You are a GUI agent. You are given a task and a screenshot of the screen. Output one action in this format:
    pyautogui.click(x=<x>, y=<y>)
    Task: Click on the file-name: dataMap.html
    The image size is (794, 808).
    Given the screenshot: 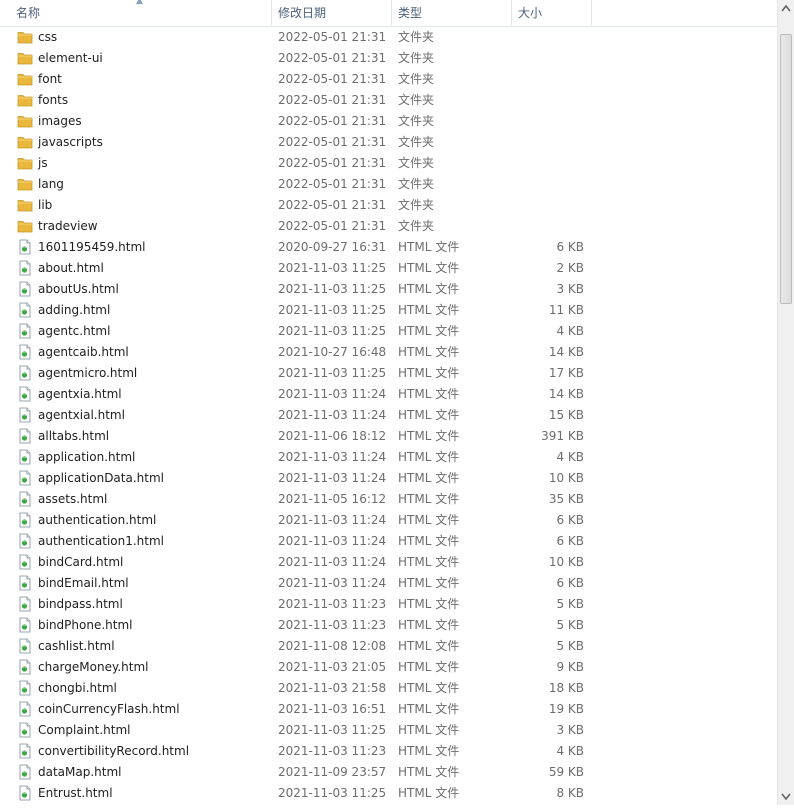 What is the action you would take?
    pyautogui.click(x=80, y=772)
    